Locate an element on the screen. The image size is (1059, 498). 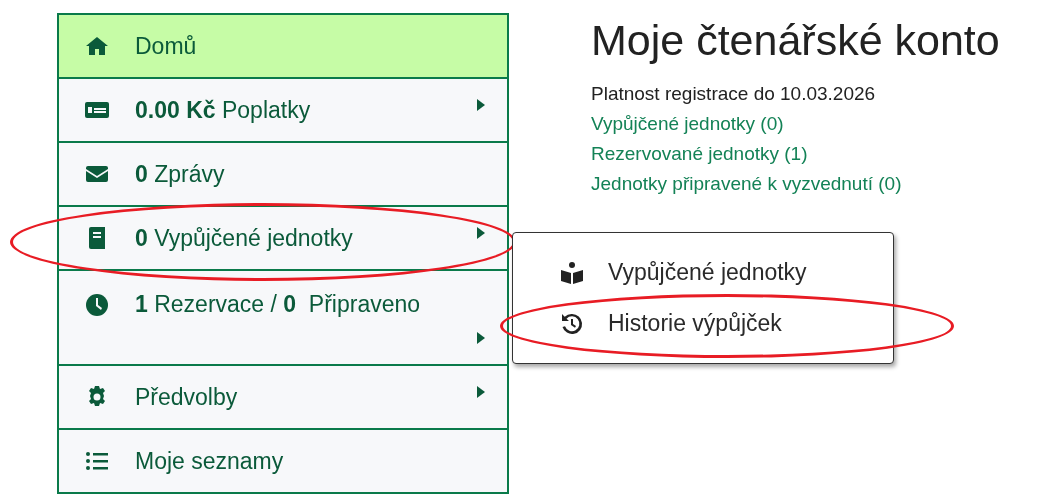
submenu-item: Vypůjčené jednotky is located at coordinates (703, 272).